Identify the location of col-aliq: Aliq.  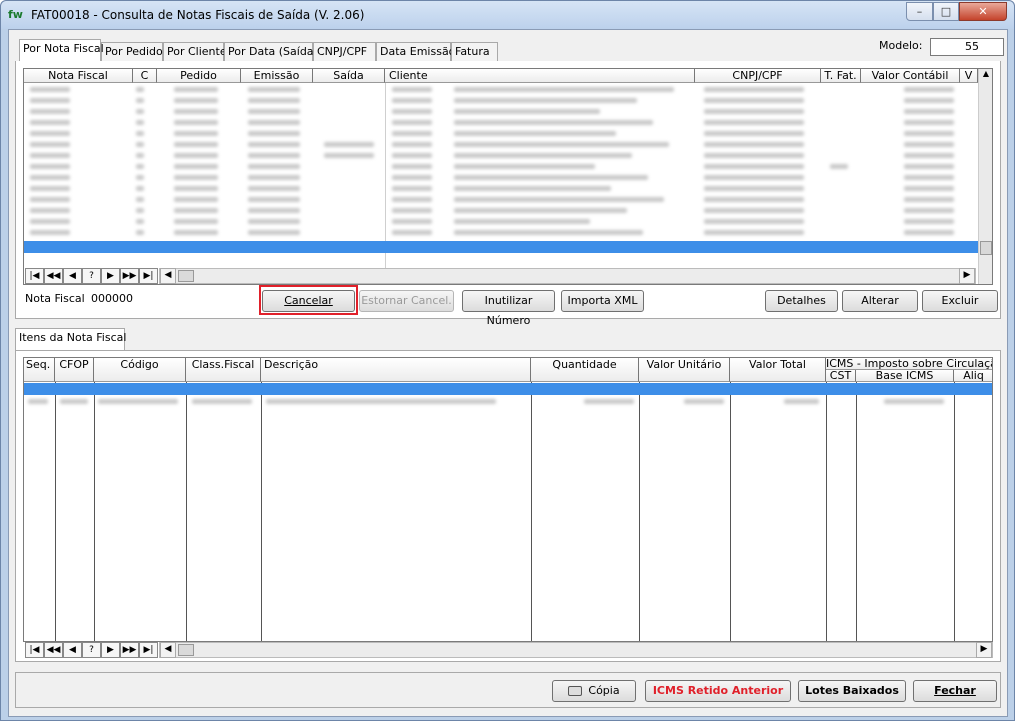
(973, 376).